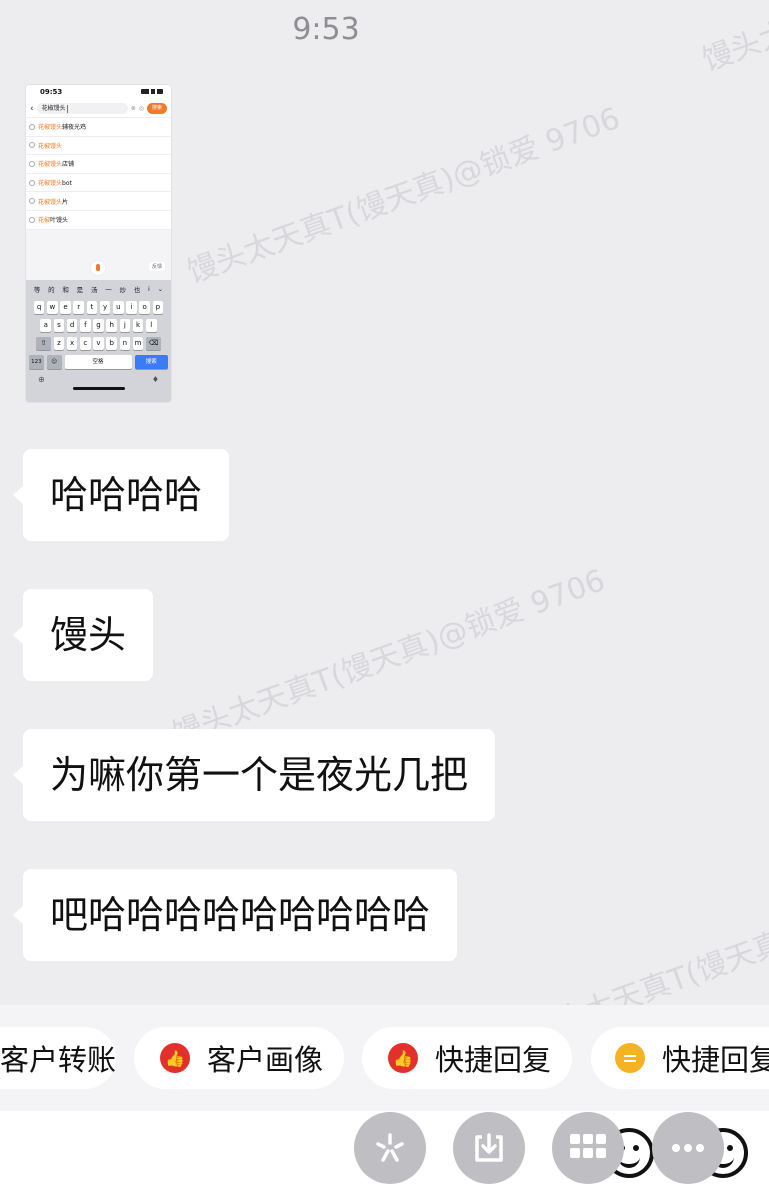 The height and width of the screenshot is (1200, 769). I want to click on thumb-key: j, so click(125, 325).